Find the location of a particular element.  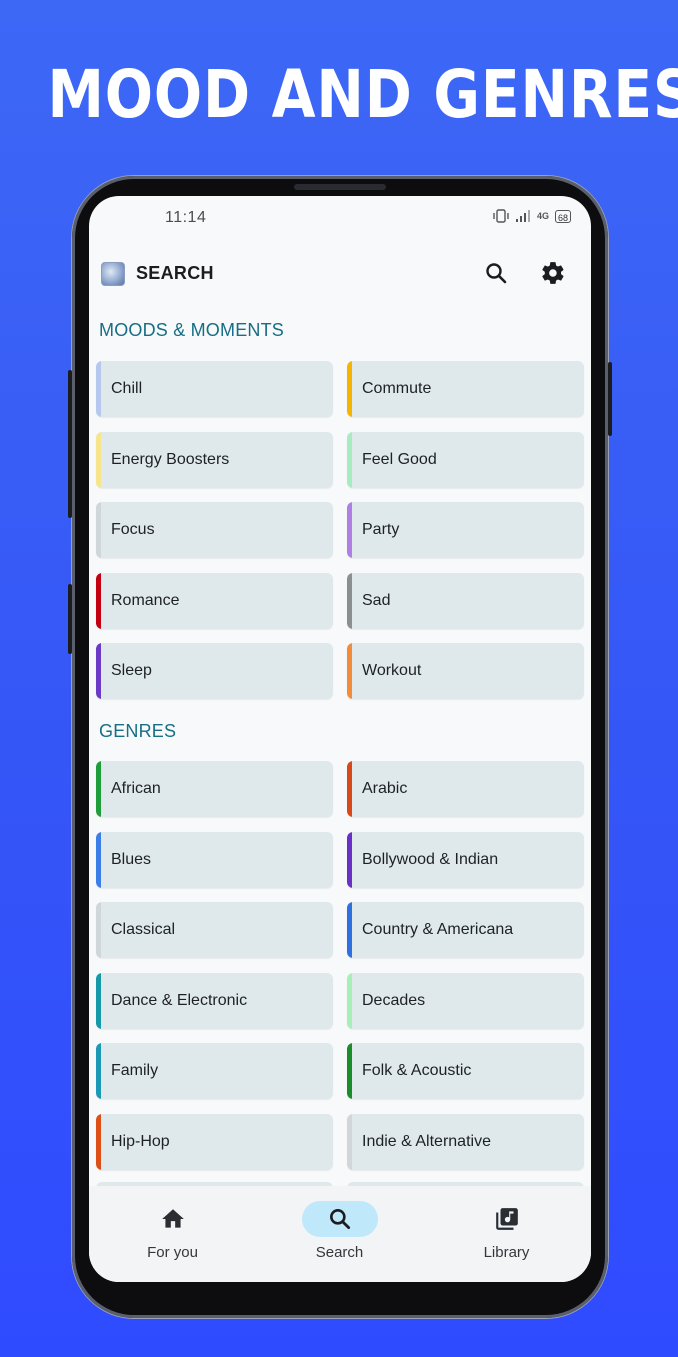

genre-tile: Indie & Alternative is located at coordinates (465, 1141).